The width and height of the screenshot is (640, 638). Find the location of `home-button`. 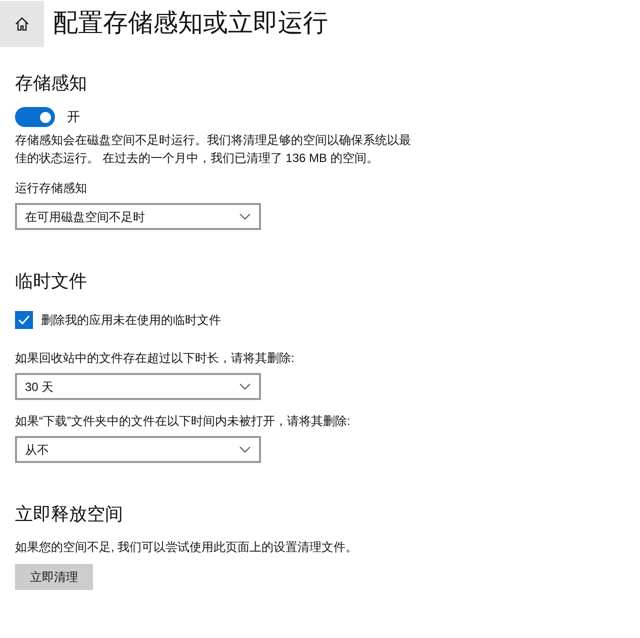

home-button is located at coordinates (22, 24).